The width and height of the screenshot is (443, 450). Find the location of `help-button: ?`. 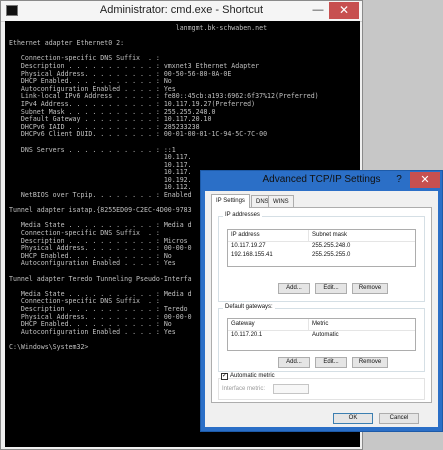

help-button: ? is located at coordinates (399, 180).